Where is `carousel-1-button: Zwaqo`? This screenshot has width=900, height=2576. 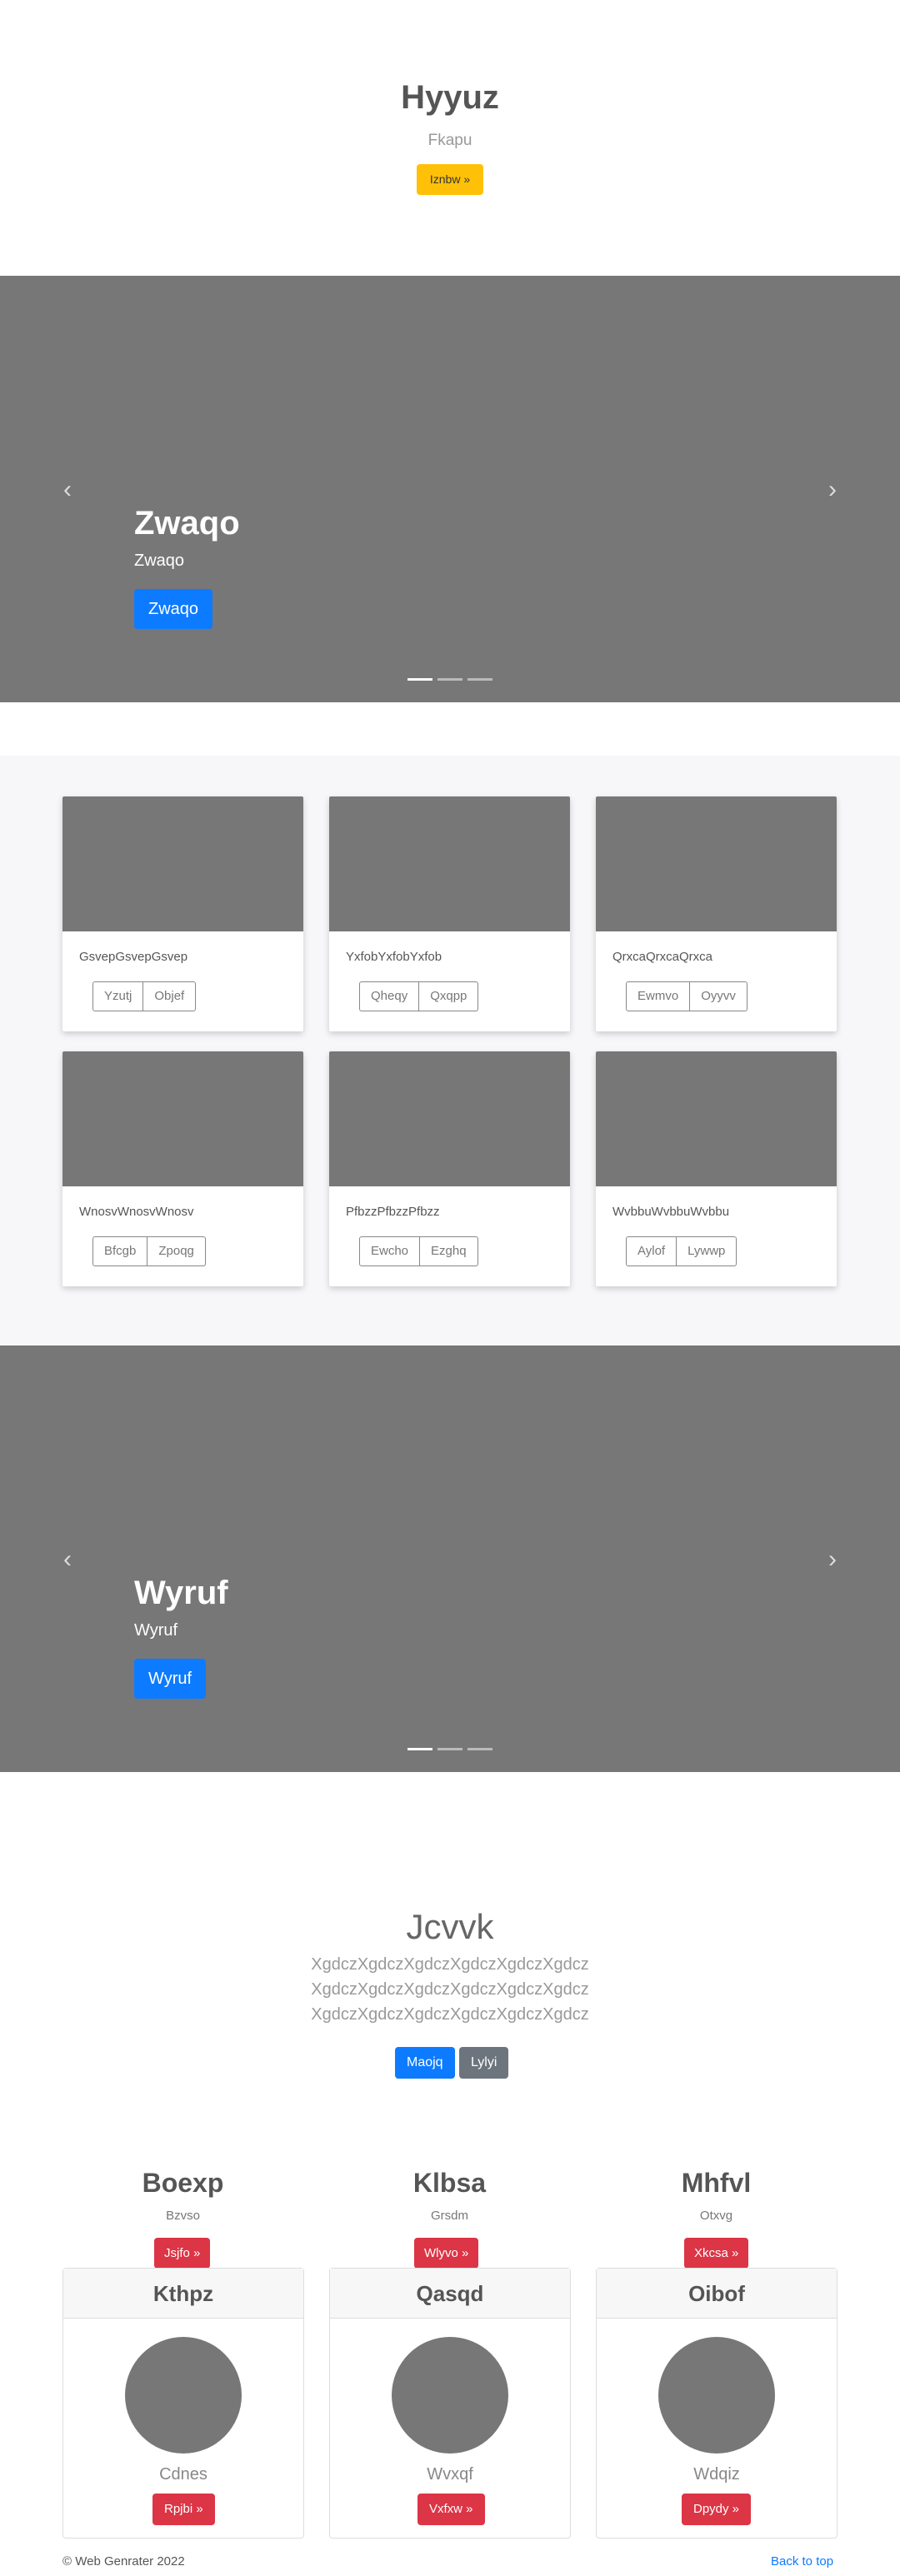 carousel-1-button: Zwaqo is located at coordinates (173, 609).